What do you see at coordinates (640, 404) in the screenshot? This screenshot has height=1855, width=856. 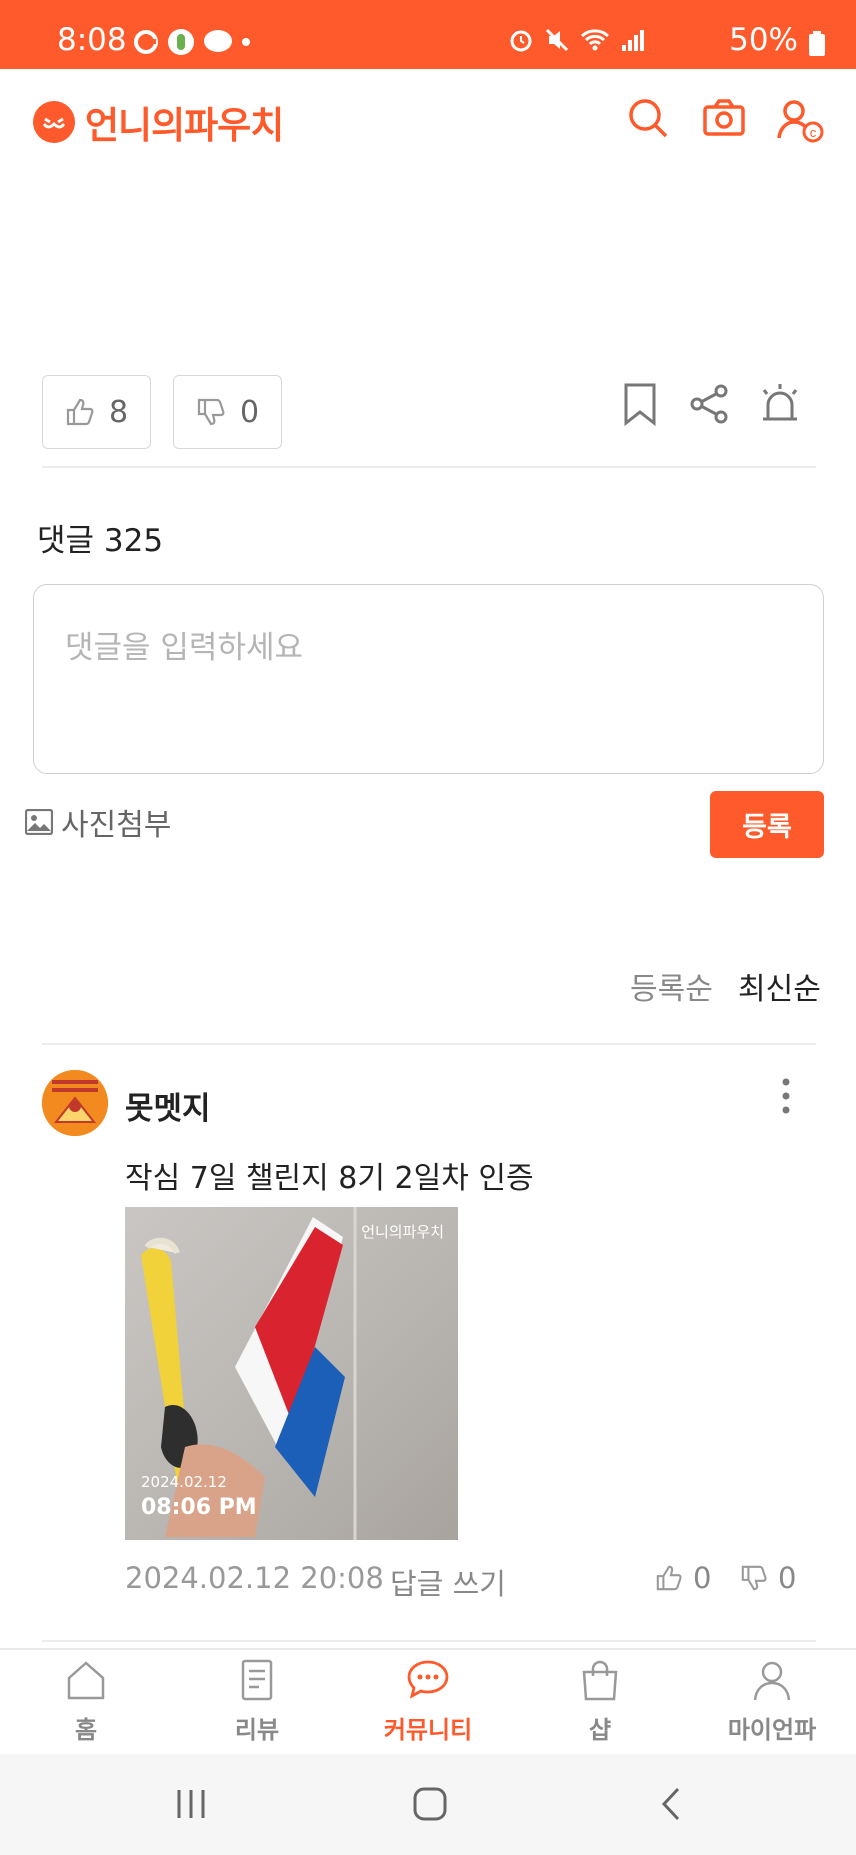 I see `bookmark-icon` at bounding box center [640, 404].